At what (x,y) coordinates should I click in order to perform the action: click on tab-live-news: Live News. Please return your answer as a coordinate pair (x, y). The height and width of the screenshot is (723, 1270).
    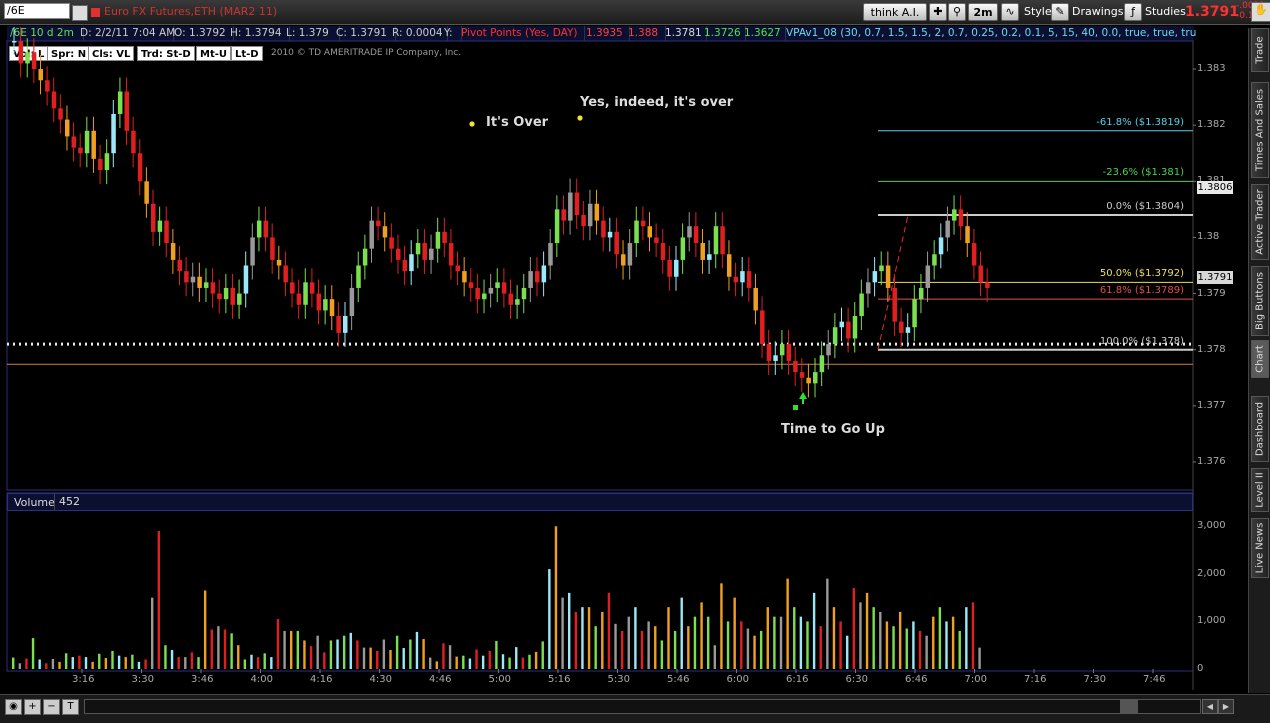
    Looking at the image, I should click on (1260, 548).